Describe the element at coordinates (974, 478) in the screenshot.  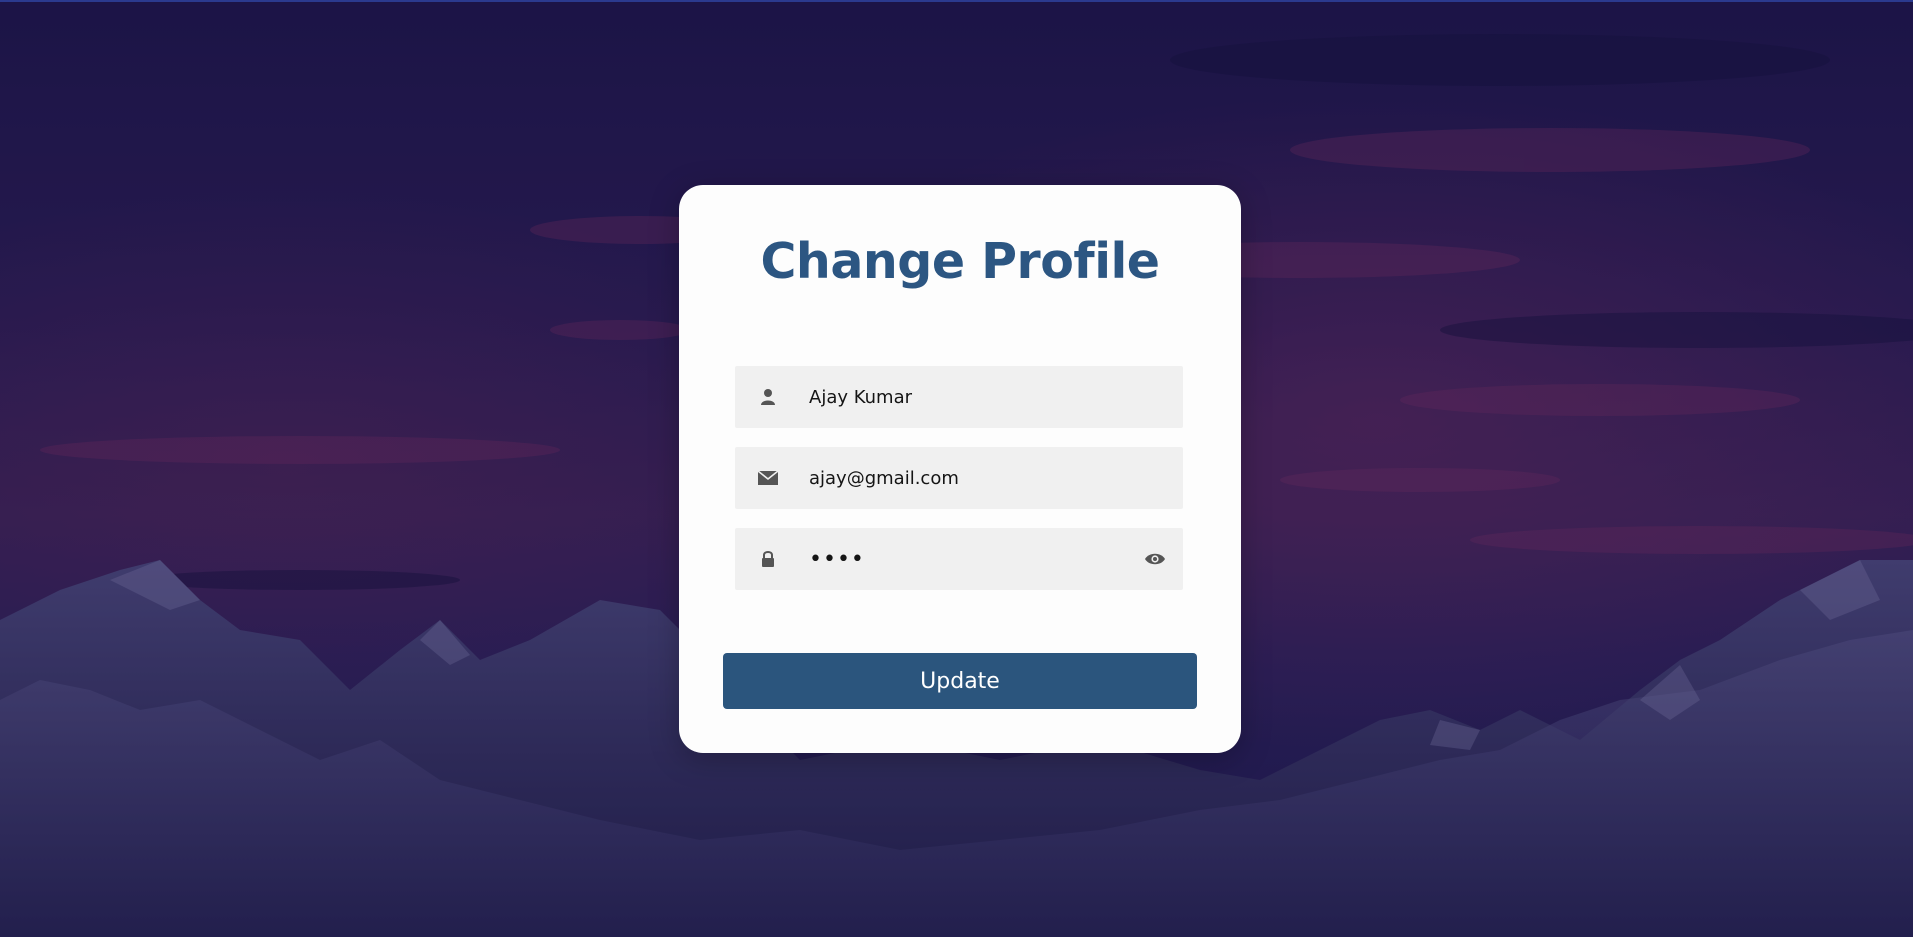
I see `email-input` at that location.